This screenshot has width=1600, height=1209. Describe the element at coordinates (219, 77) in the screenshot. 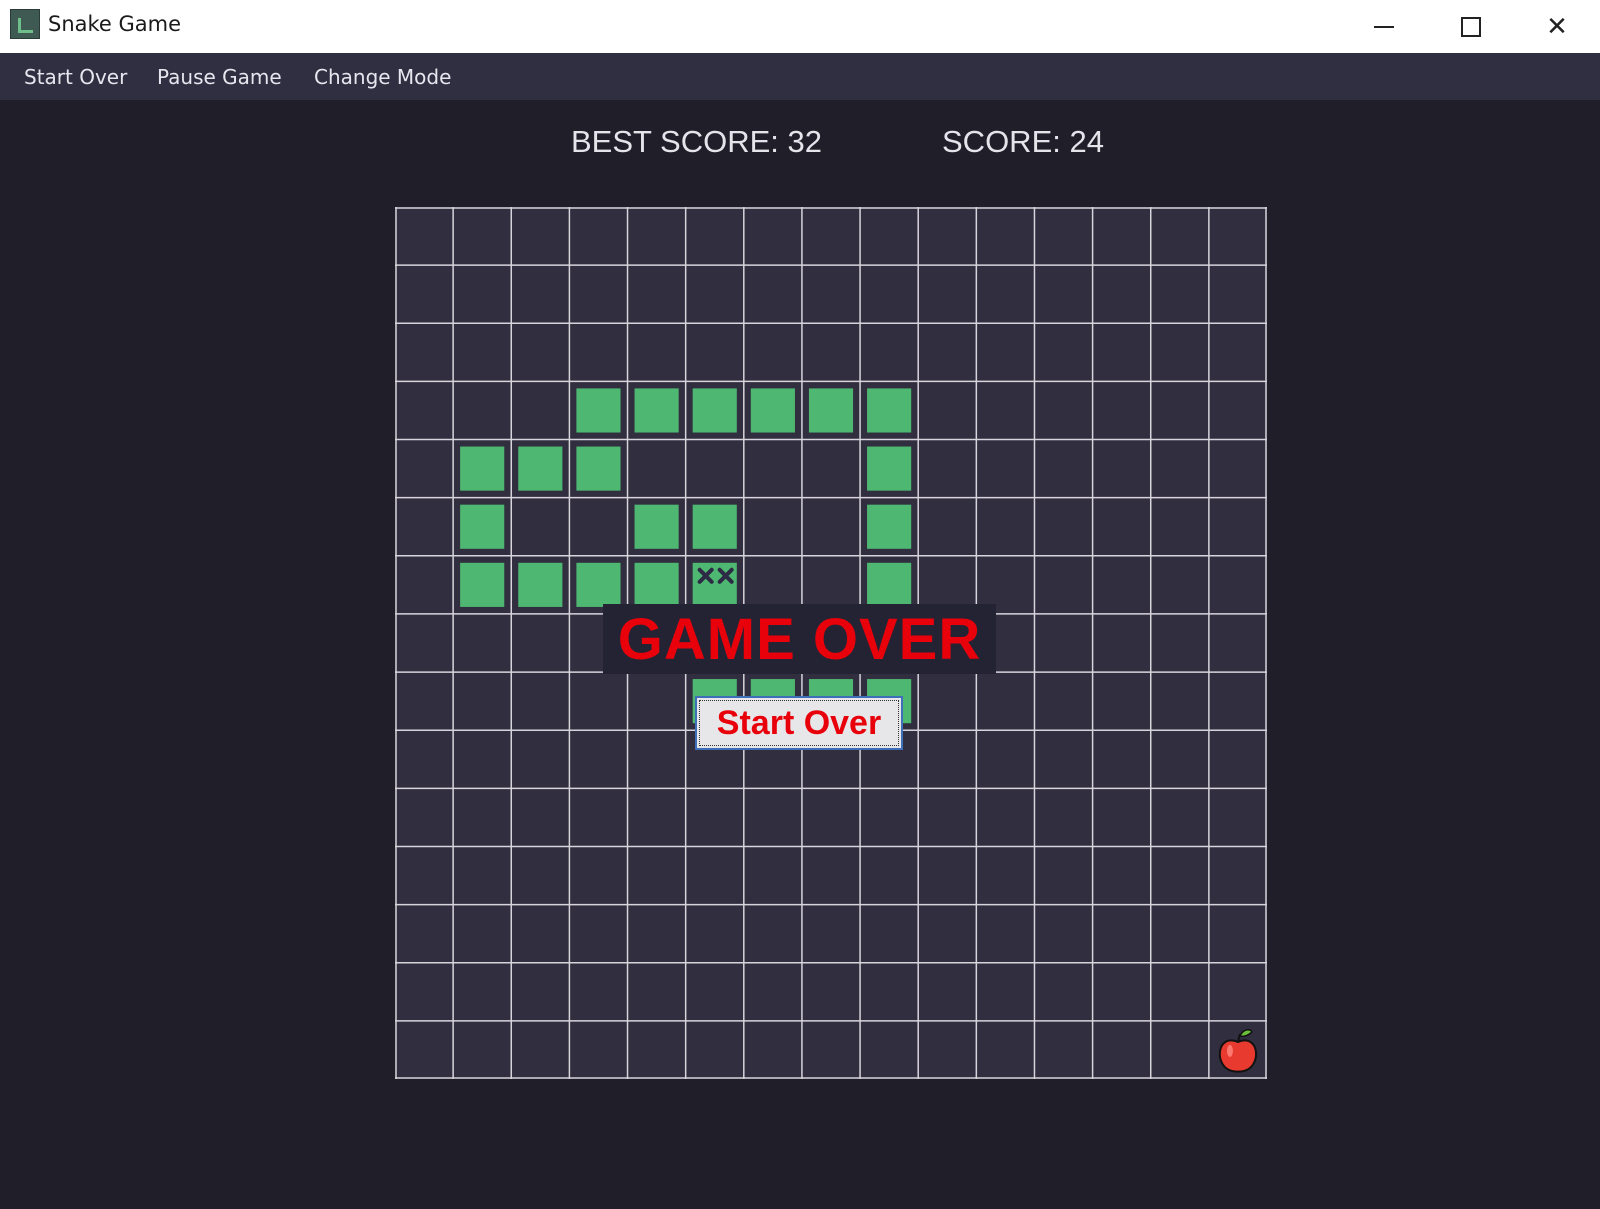

I see `menu-item-pause-game: Pause Game` at that location.